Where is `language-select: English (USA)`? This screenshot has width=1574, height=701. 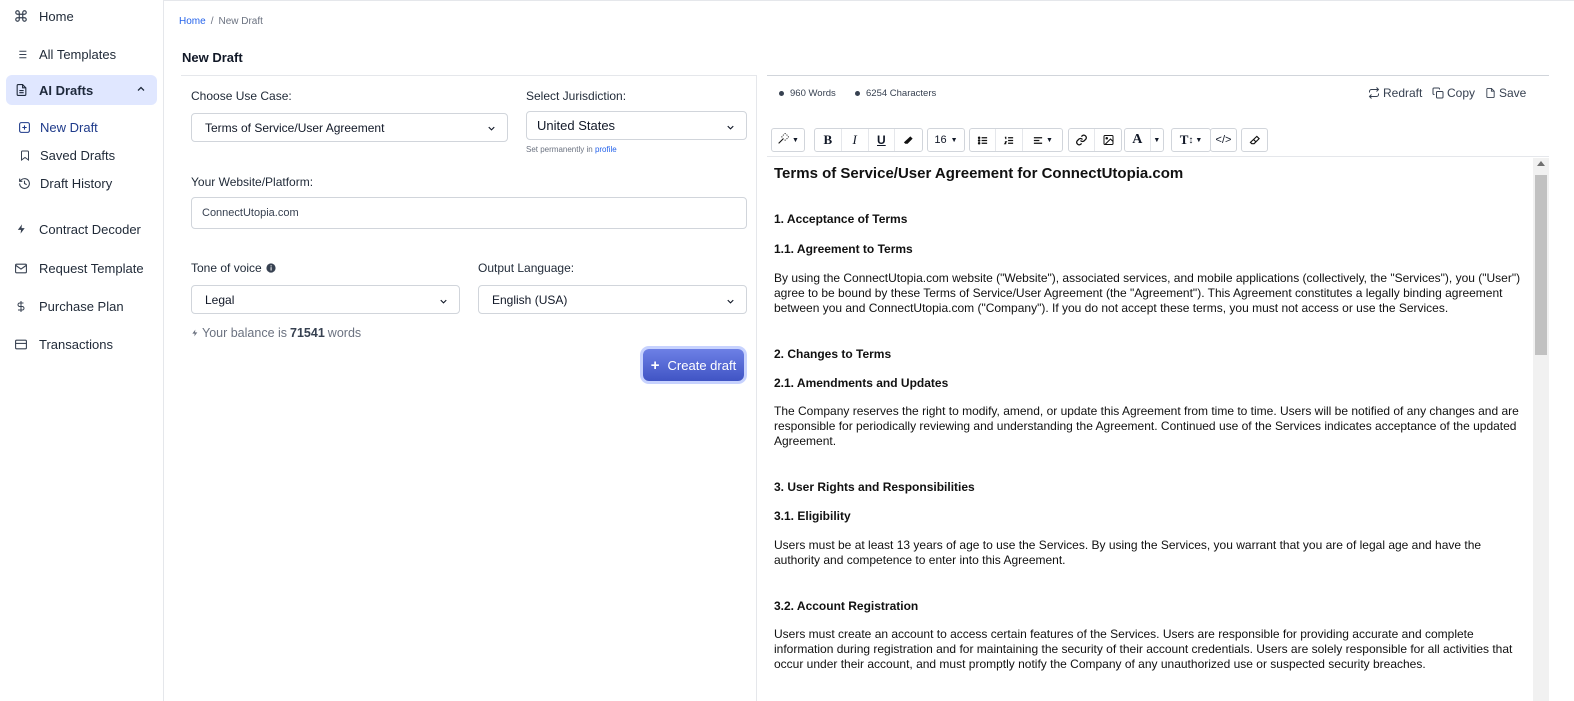 language-select: English (USA) is located at coordinates (612, 299).